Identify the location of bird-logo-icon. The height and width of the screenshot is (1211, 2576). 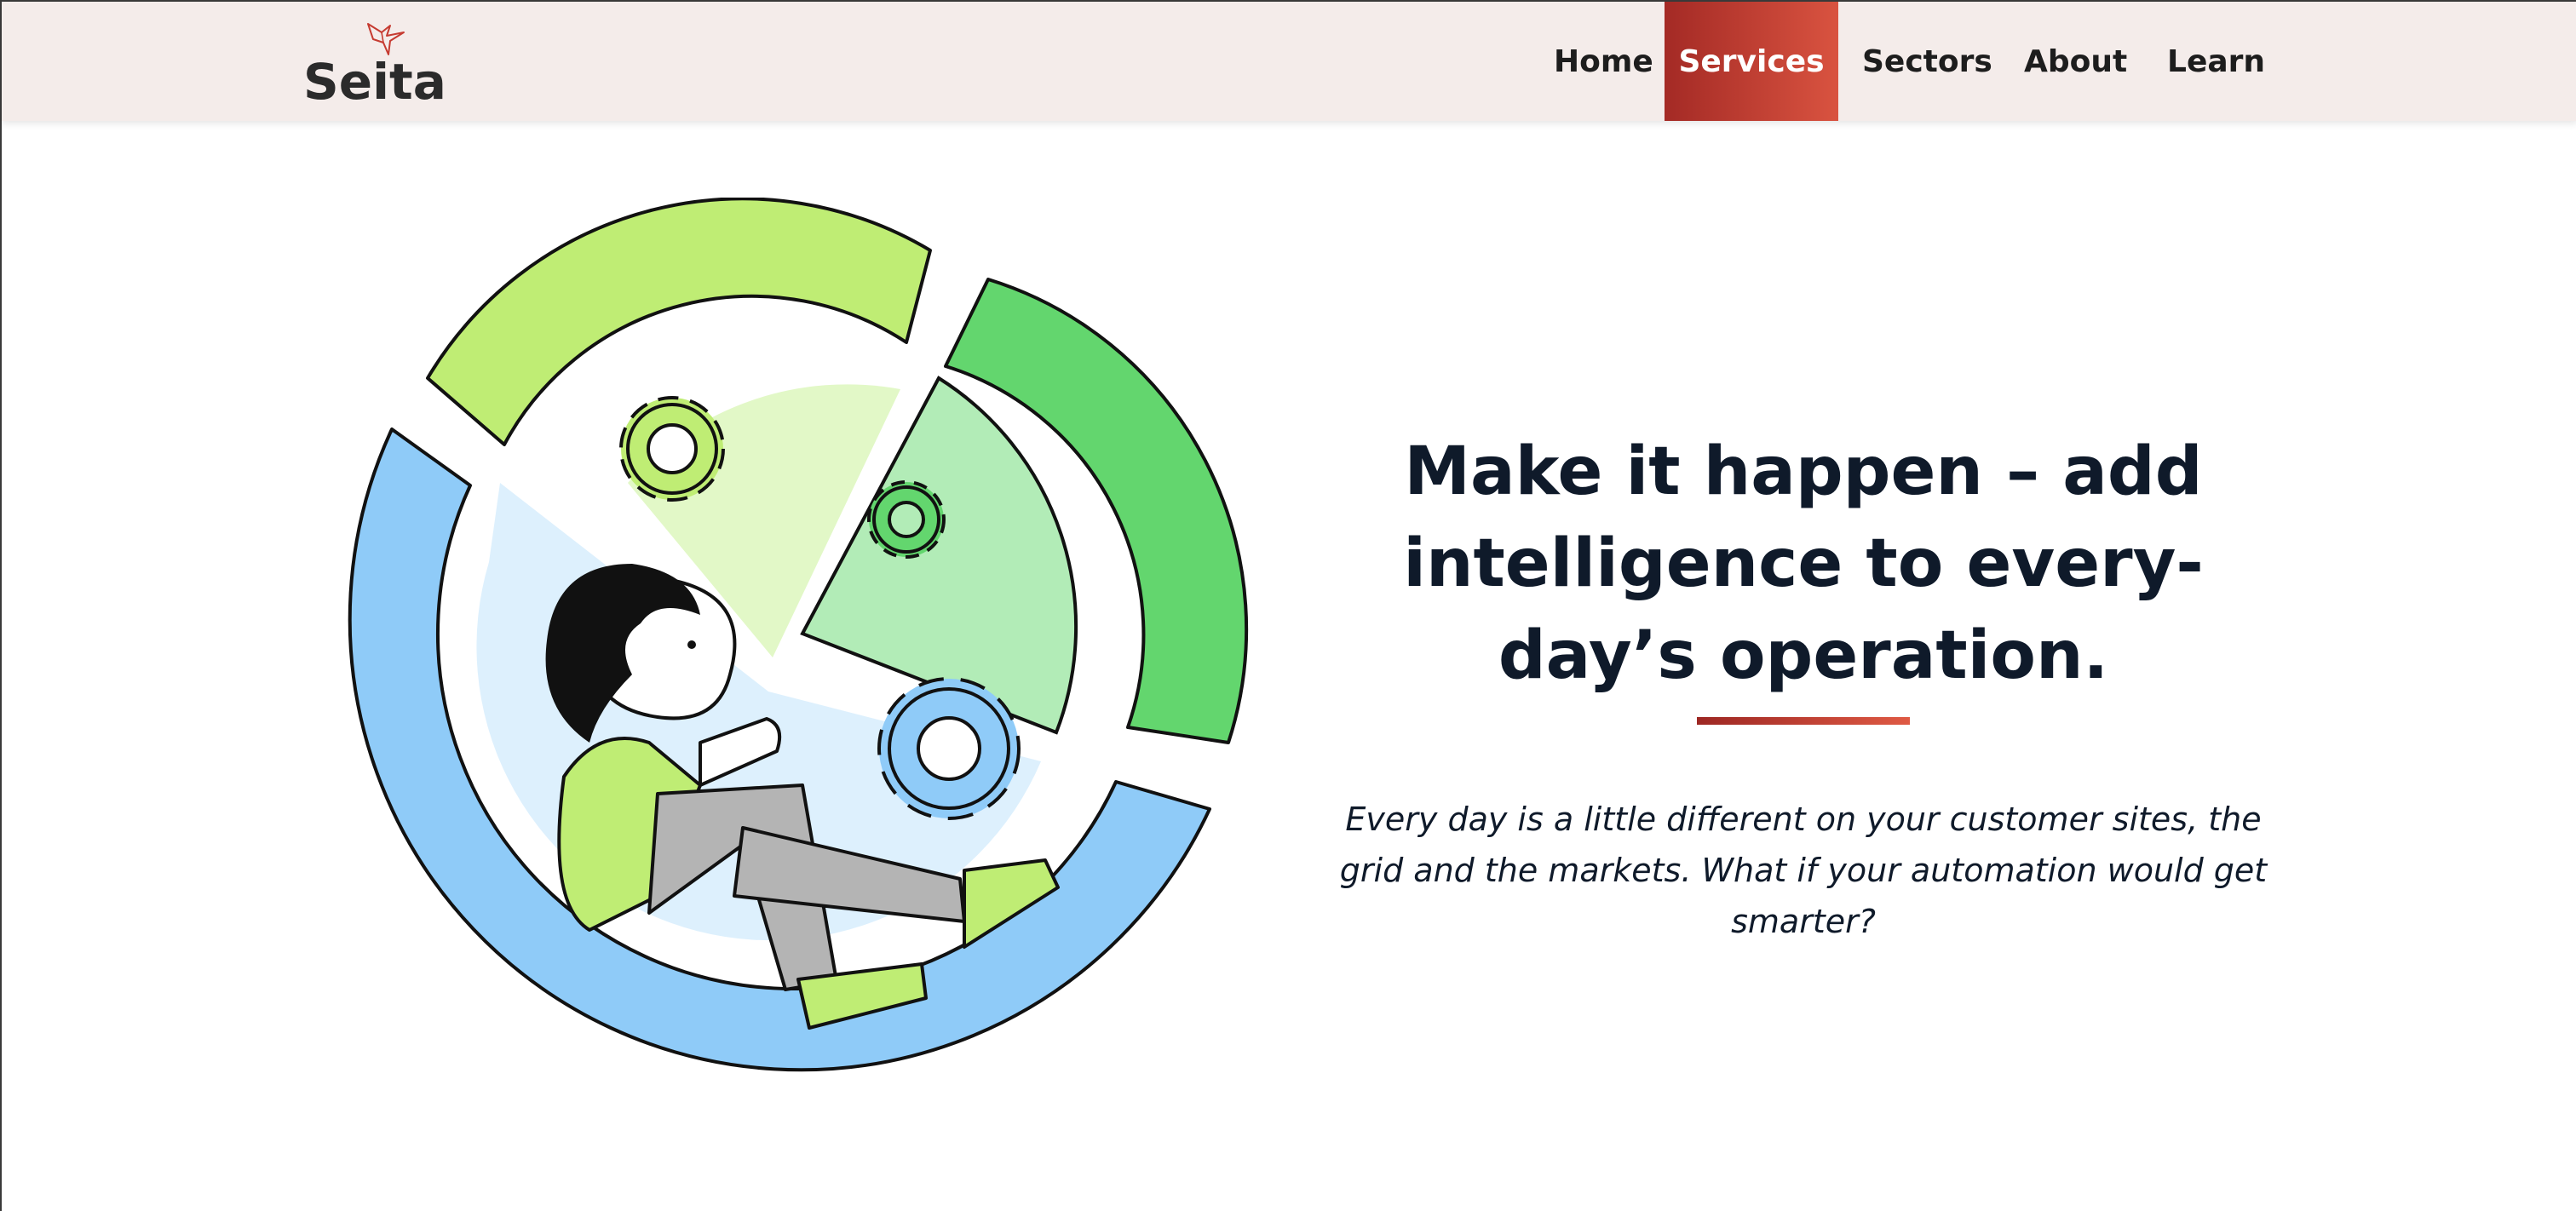
(386, 39).